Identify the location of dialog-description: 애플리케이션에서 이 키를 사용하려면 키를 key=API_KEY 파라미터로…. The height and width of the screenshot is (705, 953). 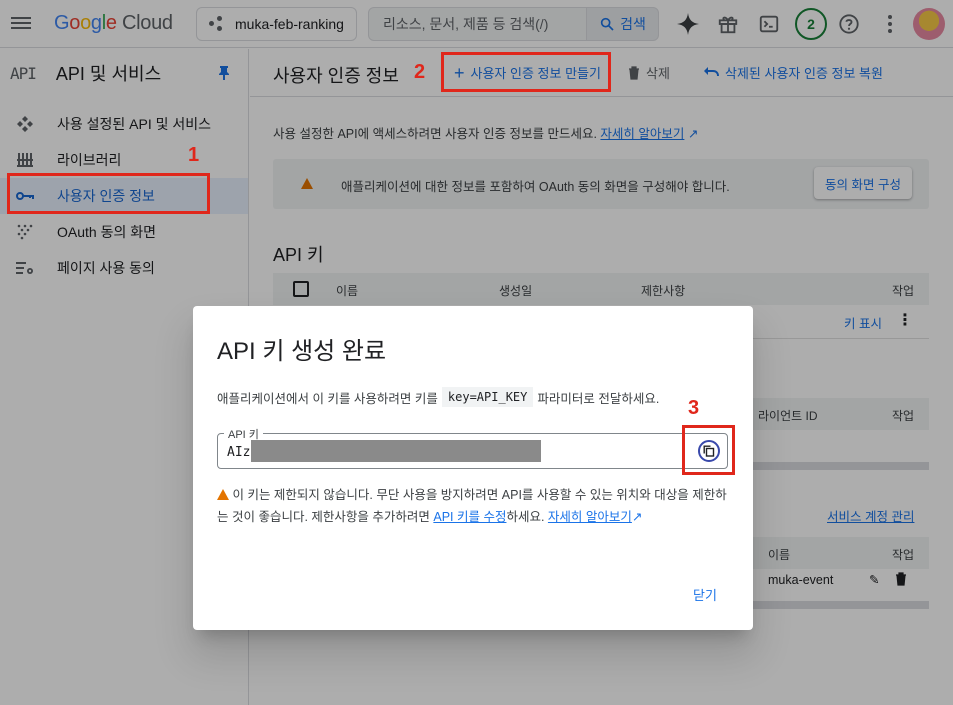
(438, 397).